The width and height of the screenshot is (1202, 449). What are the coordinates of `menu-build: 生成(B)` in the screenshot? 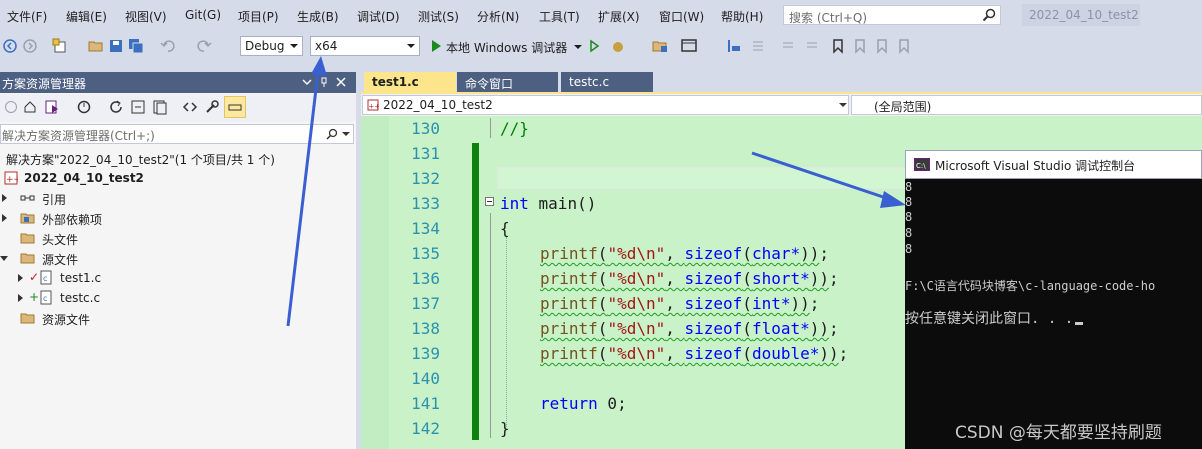 It's located at (318, 16).